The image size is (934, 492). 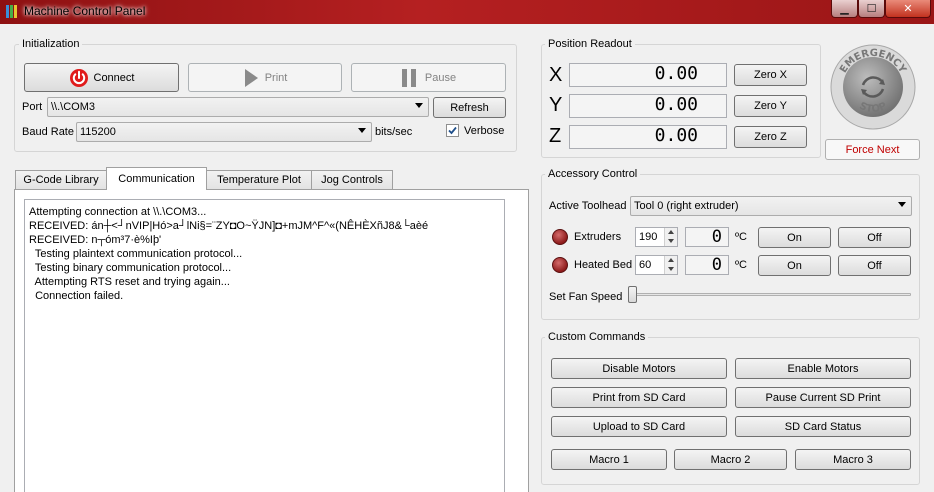 I want to click on pause-button: Pause, so click(x=428, y=77).